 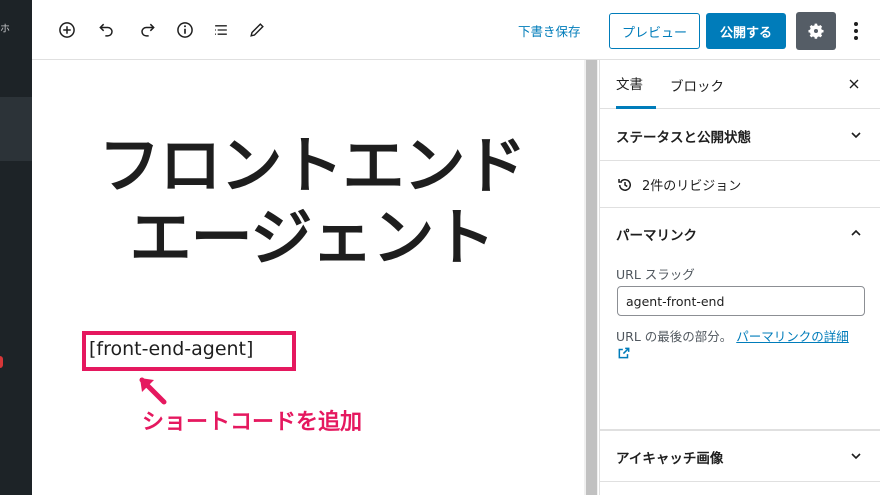 What do you see at coordinates (16, 129) in the screenshot?
I see `admin-menu-active-item` at bounding box center [16, 129].